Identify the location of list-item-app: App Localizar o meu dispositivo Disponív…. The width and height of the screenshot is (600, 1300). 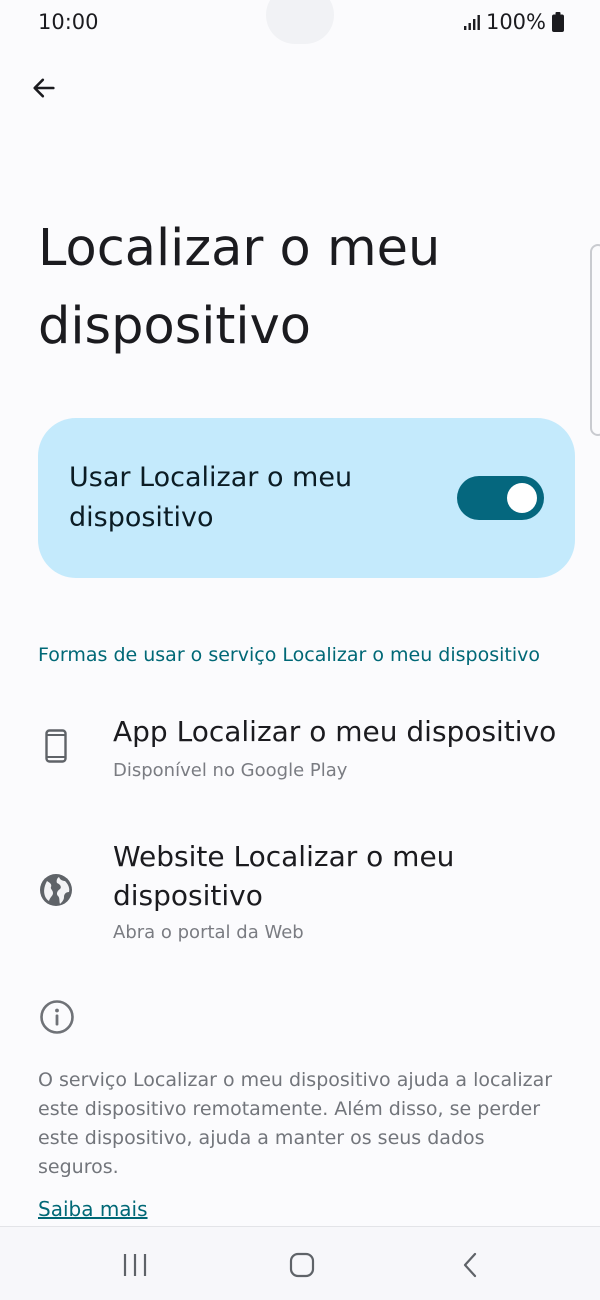
(300, 756).